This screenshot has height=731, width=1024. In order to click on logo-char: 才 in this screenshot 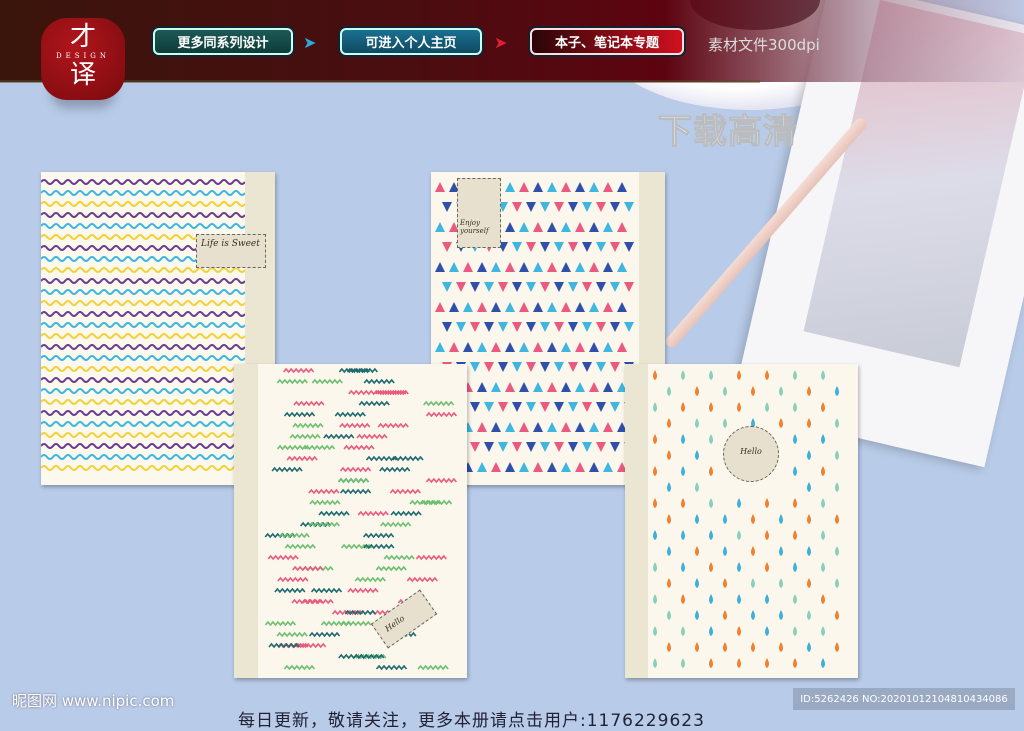, I will do `click(82, 37)`.